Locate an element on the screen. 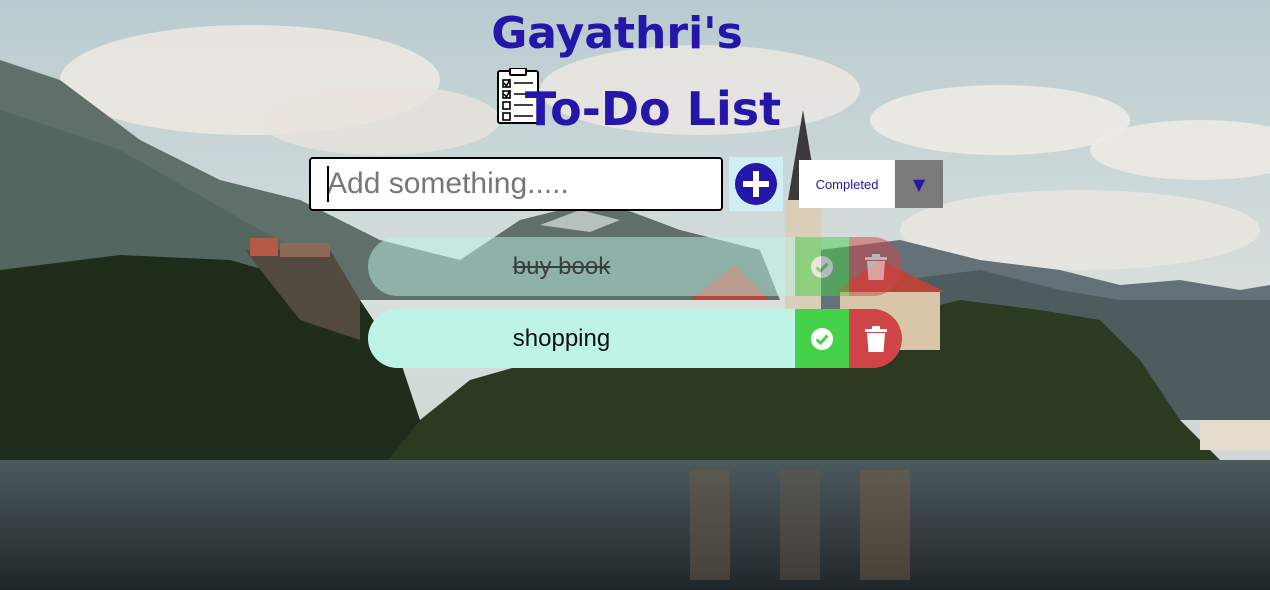  todo-item: buy book is located at coordinates (635, 266).